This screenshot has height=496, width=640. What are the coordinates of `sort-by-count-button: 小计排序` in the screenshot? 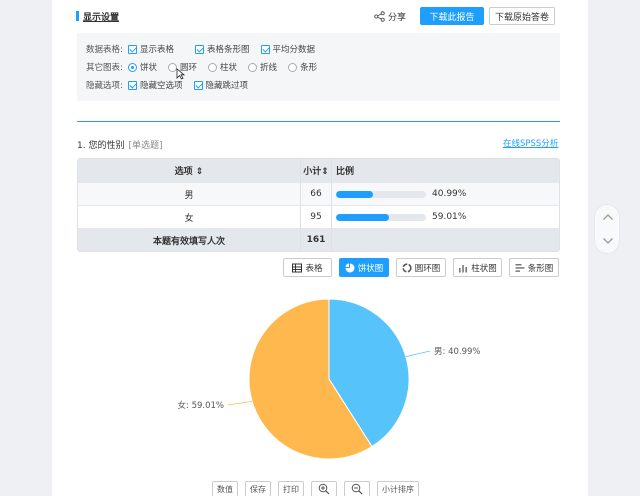 It's located at (398, 488).